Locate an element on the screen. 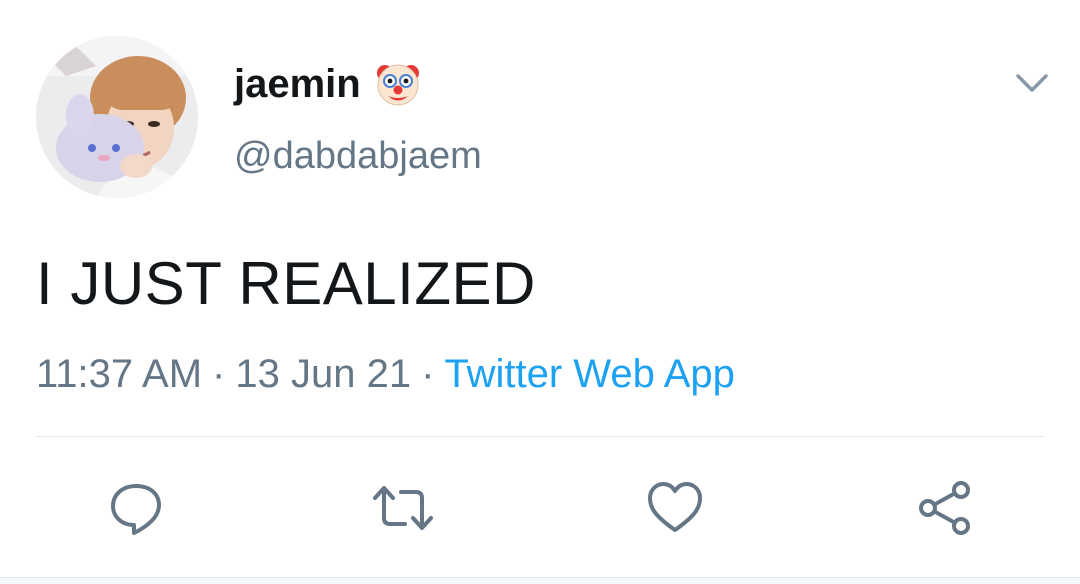  clown-face-icon is located at coordinates (397, 85).